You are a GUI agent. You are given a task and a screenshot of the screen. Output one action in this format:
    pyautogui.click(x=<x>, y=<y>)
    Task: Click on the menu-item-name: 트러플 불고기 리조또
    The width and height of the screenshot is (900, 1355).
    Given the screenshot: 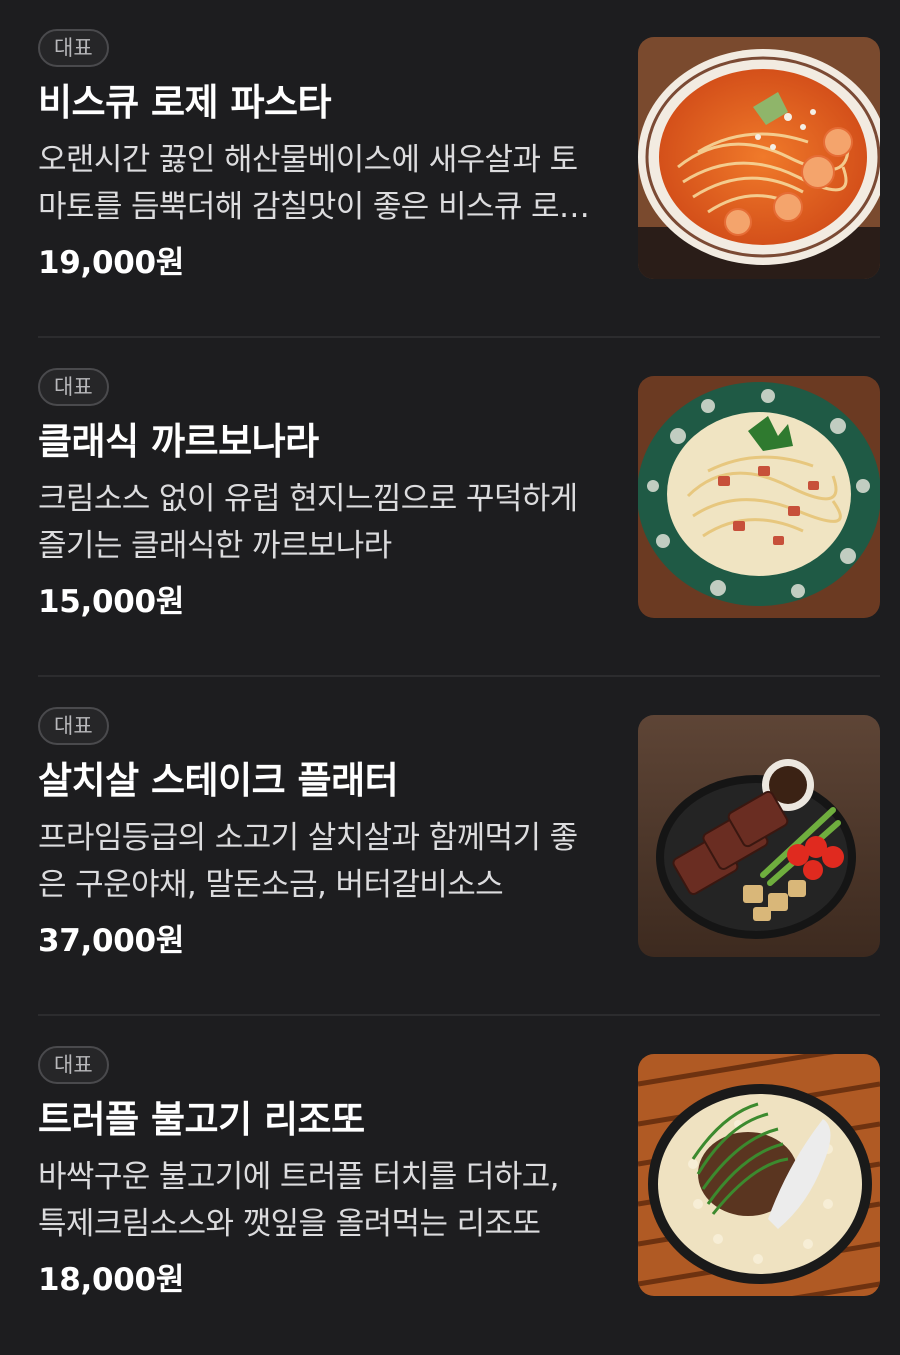 What is the action you would take?
    pyautogui.click(x=201, y=1119)
    